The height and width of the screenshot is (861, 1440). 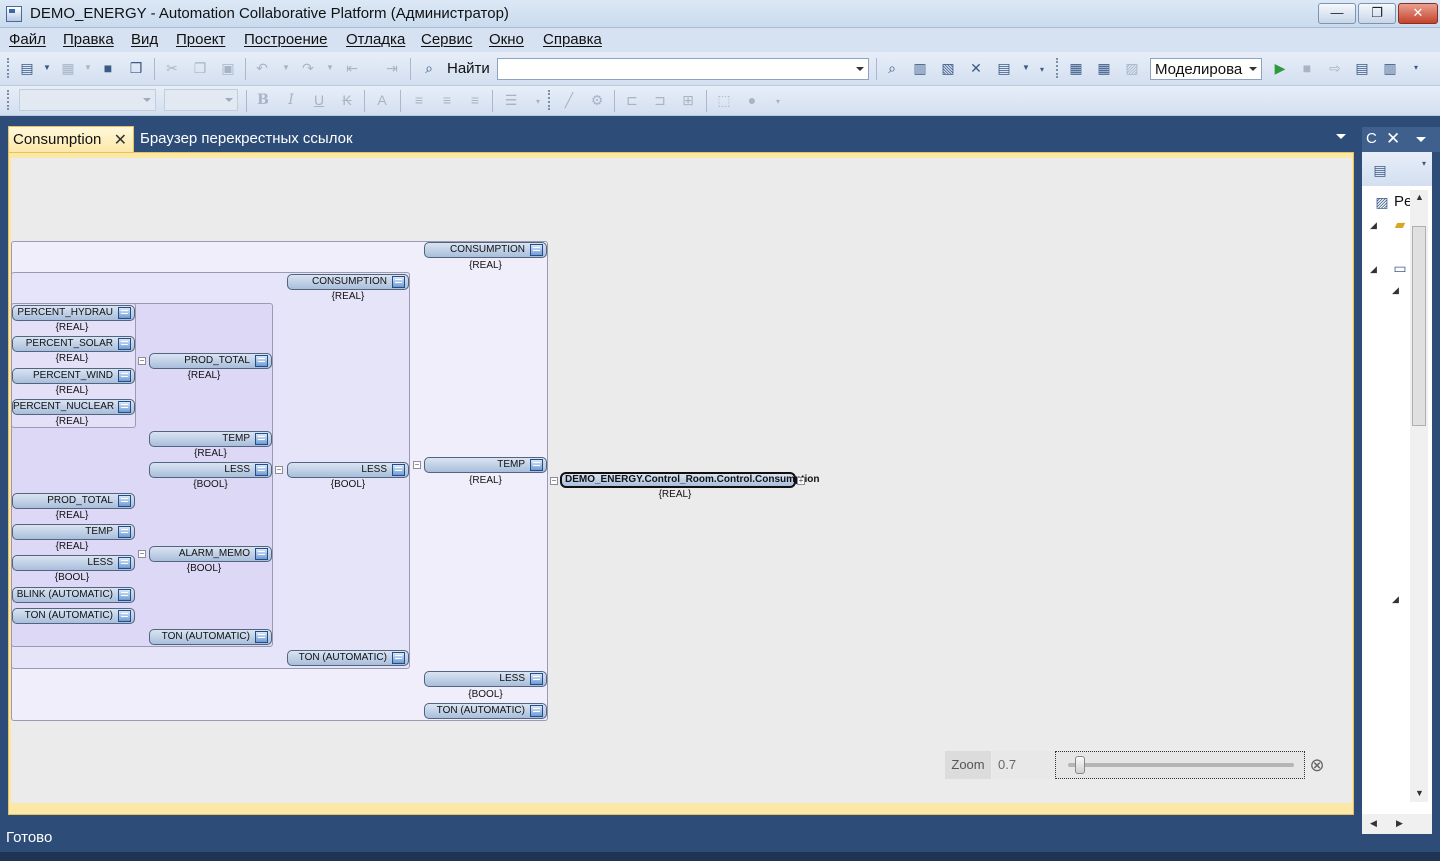 I want to click on align-right-icon: ≡, so click(x=475, y=100).